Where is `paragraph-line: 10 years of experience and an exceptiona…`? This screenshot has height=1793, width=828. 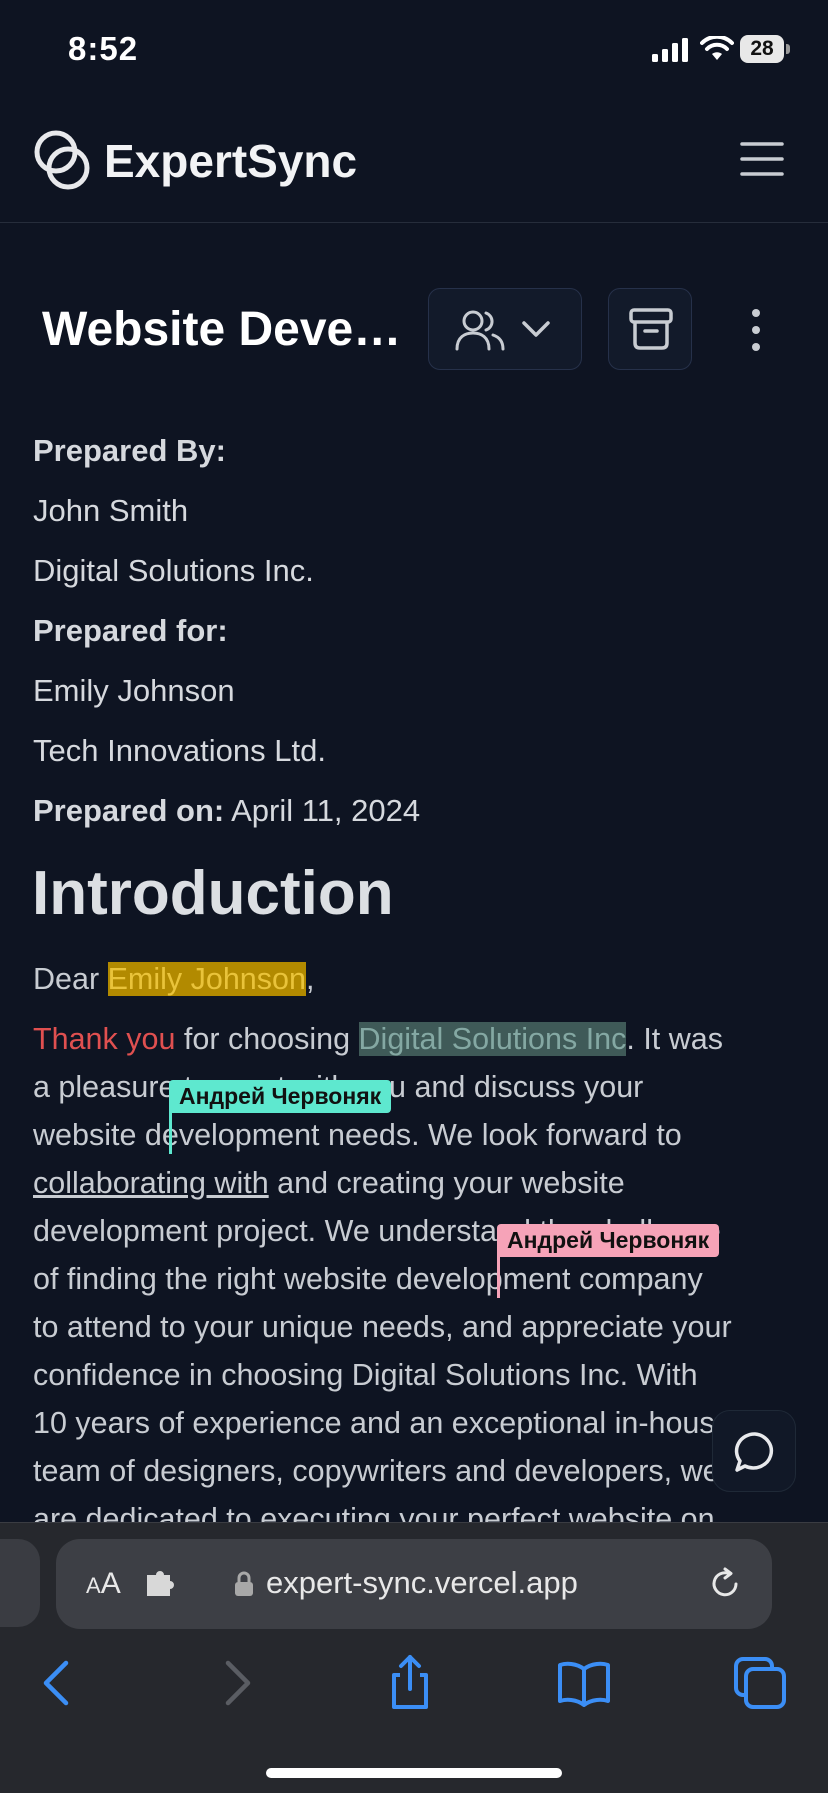
paragraph-line: 10 years of experience and an exceptiona… is located at coordinates (382, 1423).